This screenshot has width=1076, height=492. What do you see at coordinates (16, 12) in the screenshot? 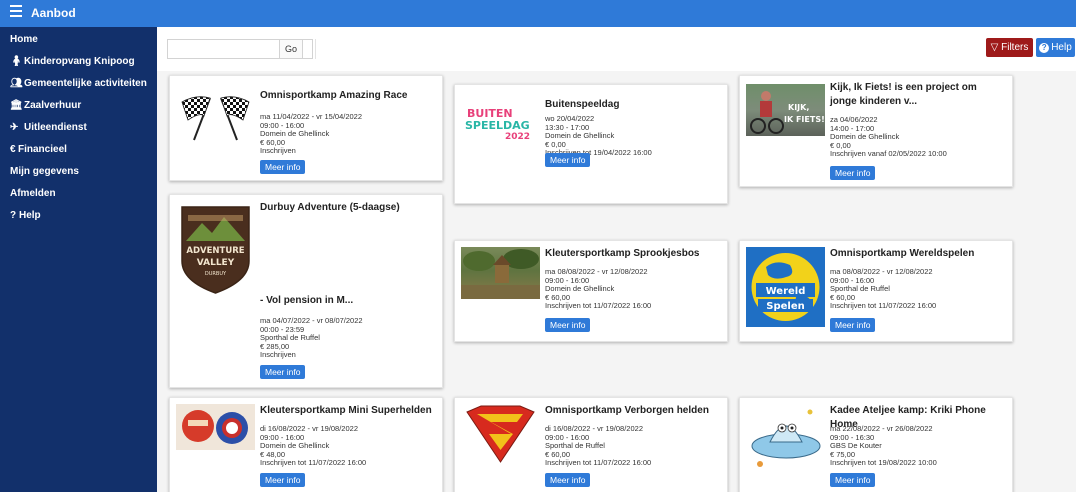
I see `hamburger-menu-icon` at bounding box center [16, 12].